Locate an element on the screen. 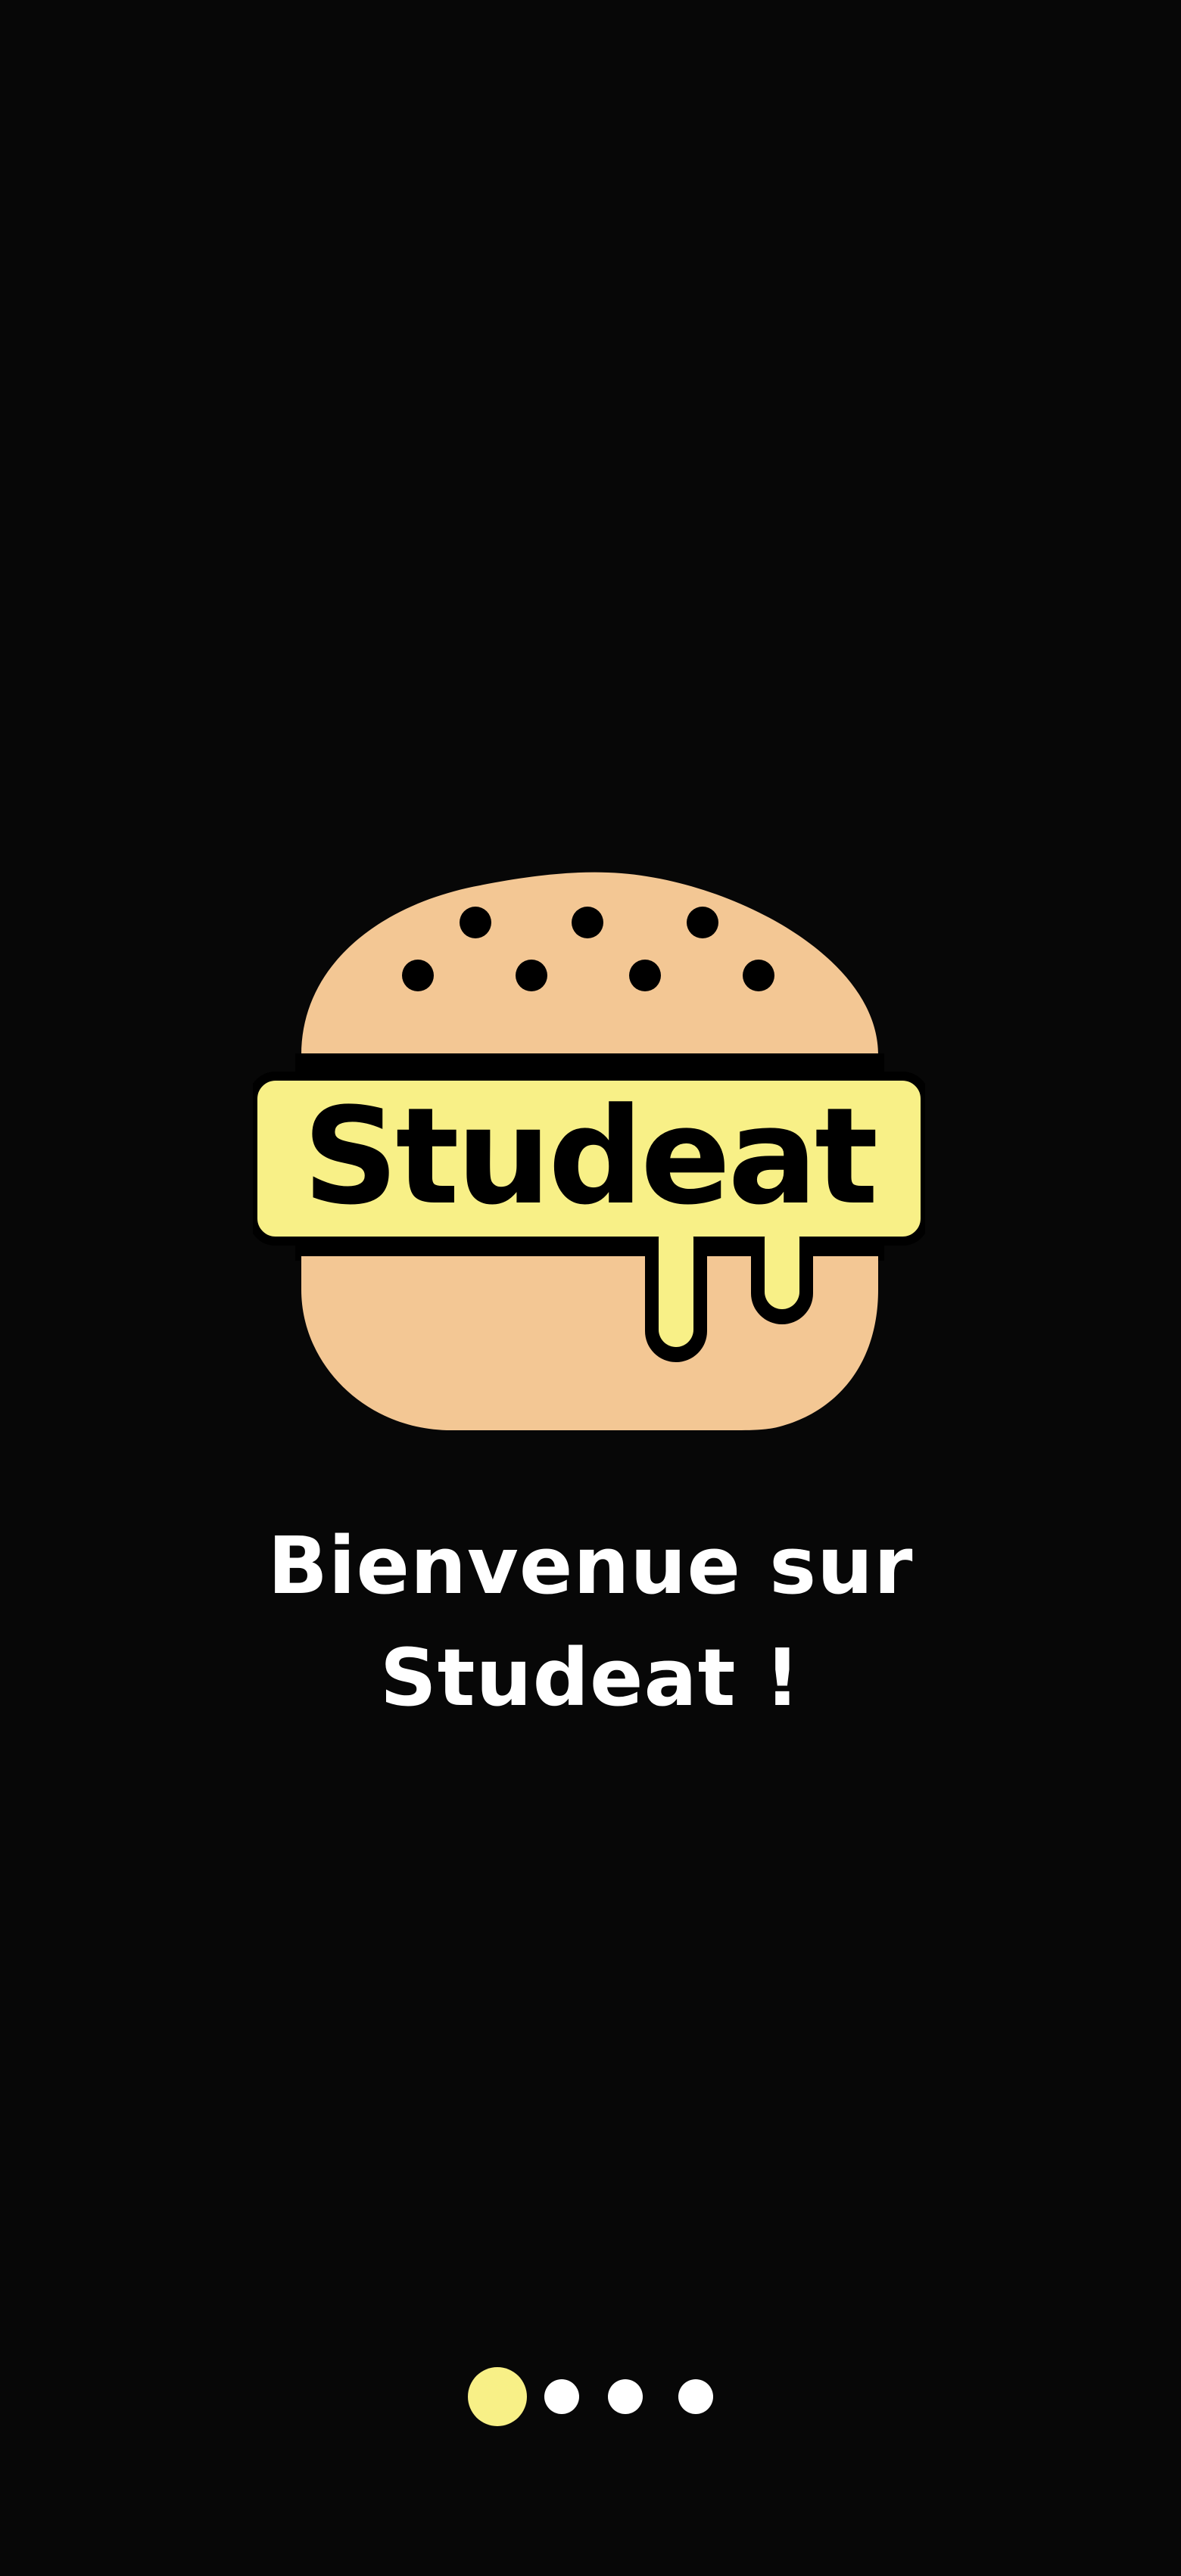  logo-wordmark: Studeat is located at coordinates (589, 1156).